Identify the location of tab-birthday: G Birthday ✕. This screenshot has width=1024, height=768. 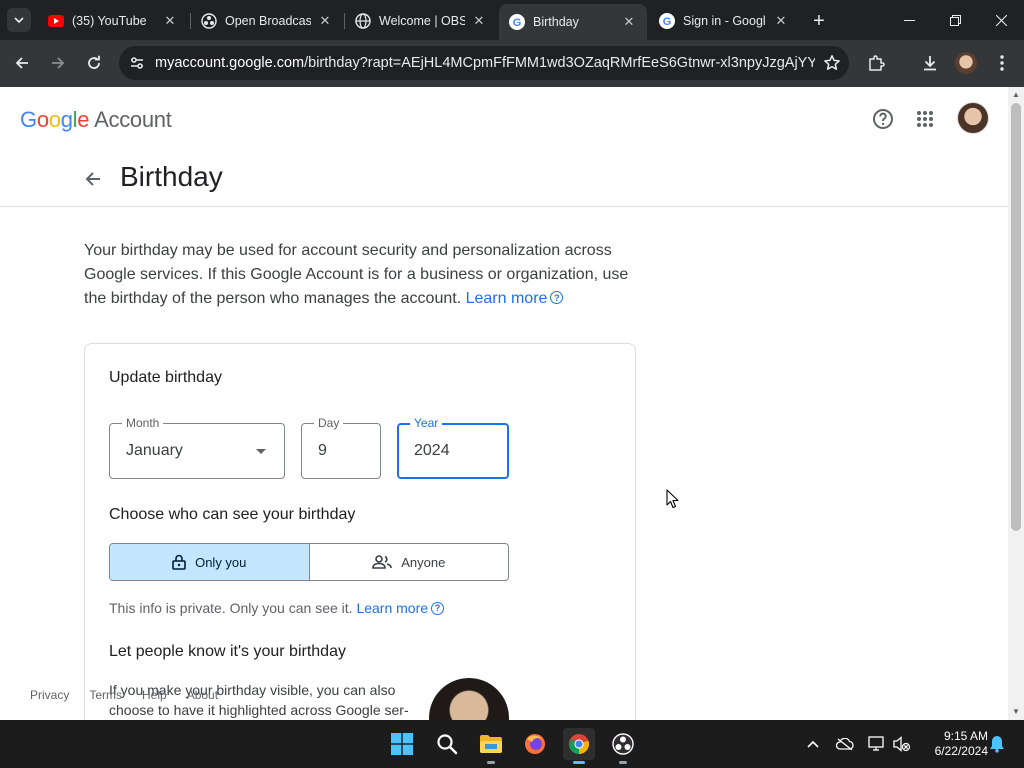
(573, 22).